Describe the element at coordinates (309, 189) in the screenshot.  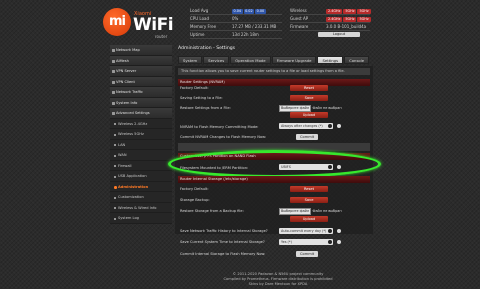
I see `reset-storage-button: Reset` at that location.